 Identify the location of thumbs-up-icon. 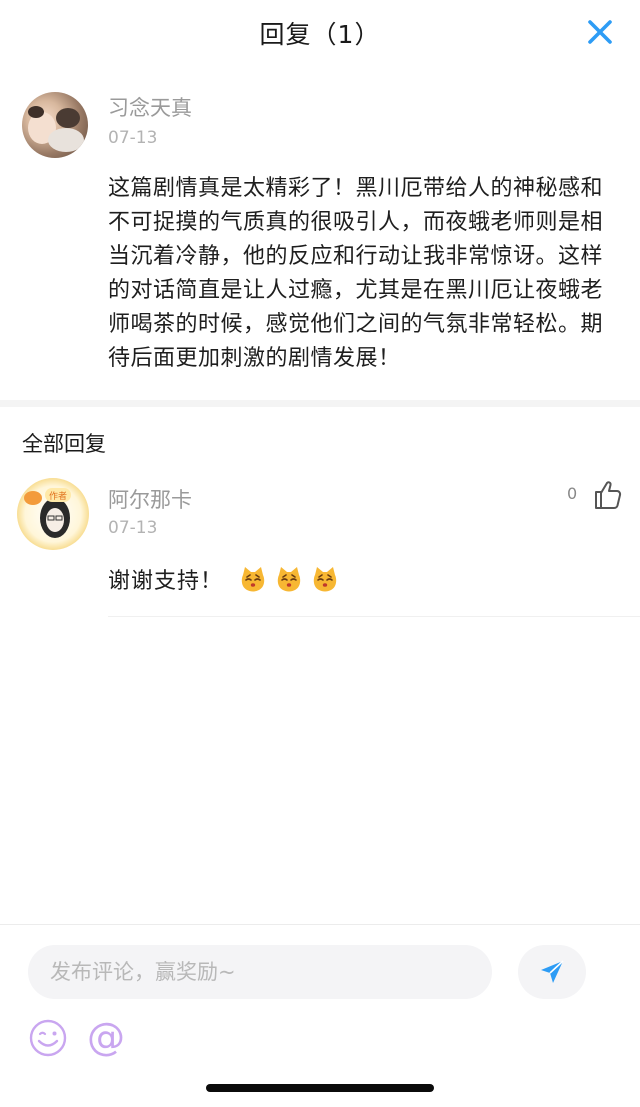
(608, 495).